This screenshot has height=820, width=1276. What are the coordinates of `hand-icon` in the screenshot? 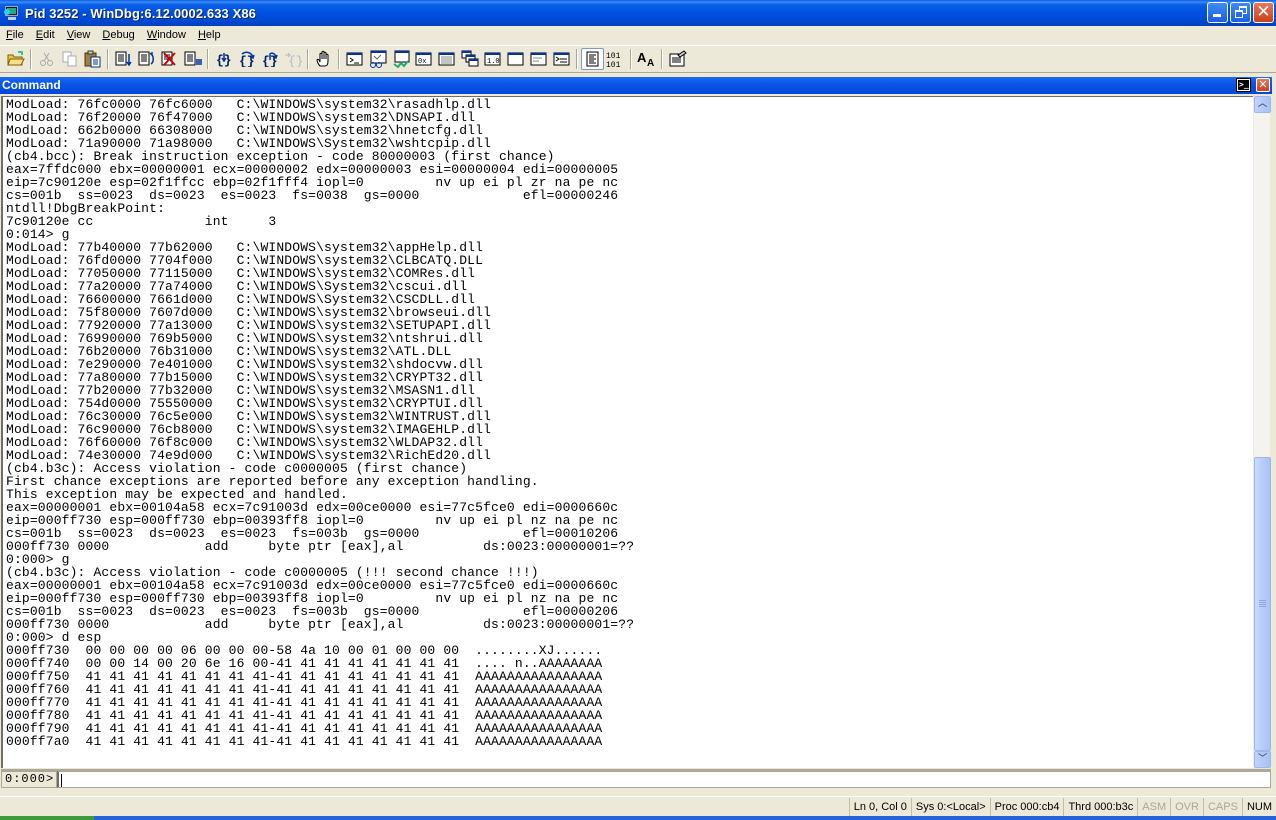 It's located at (321, 58).